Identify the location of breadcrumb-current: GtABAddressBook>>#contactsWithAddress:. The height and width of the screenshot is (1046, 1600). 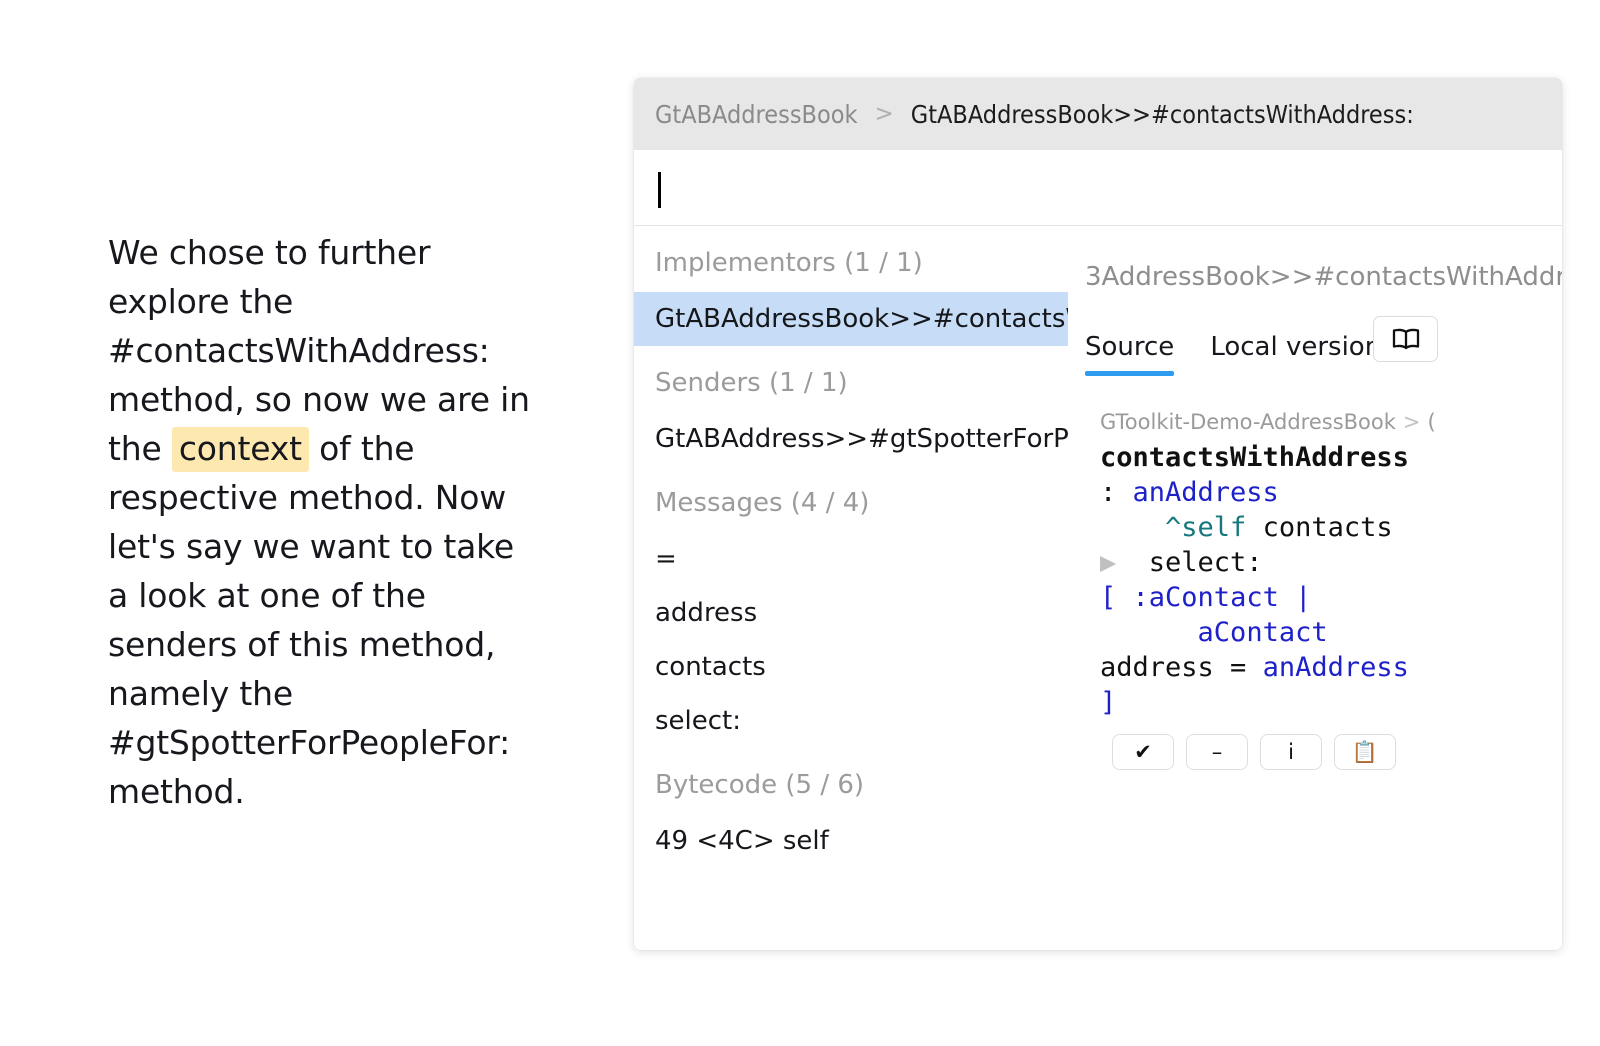
(1162, 114).